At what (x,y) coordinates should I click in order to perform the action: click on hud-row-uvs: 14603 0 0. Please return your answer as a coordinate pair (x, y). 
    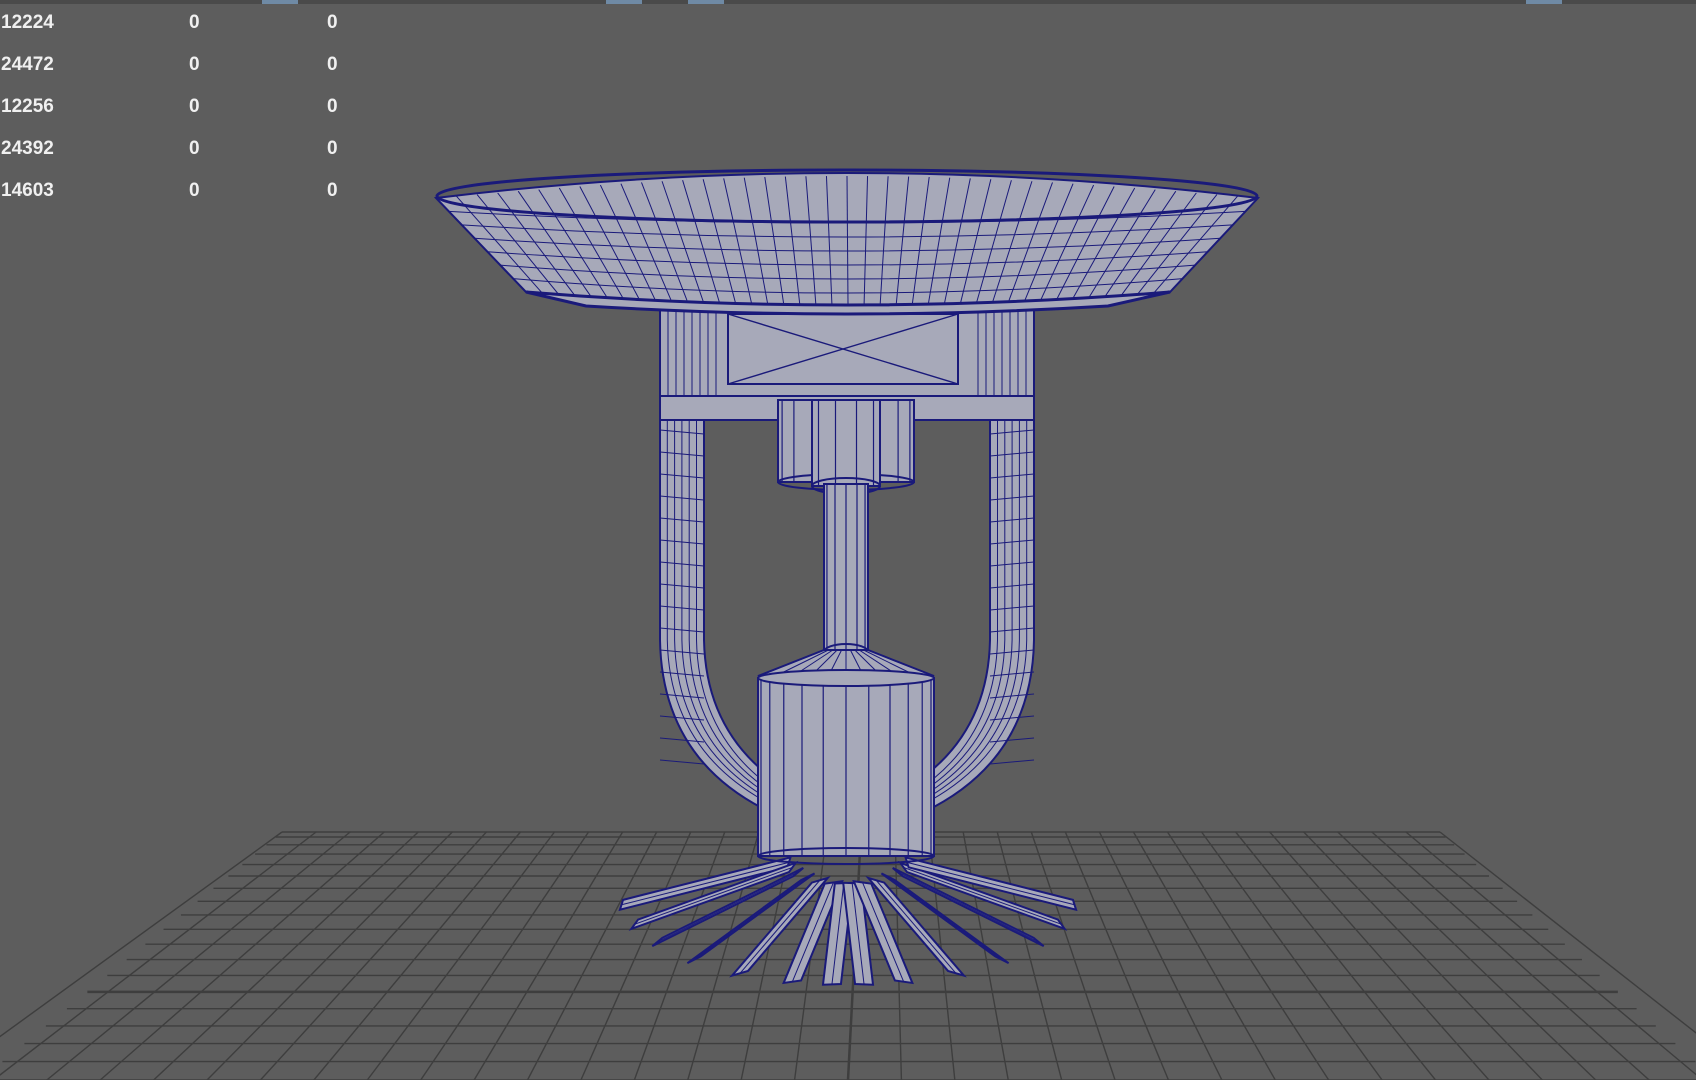
    Looking at the image, I should click on (180, 195).